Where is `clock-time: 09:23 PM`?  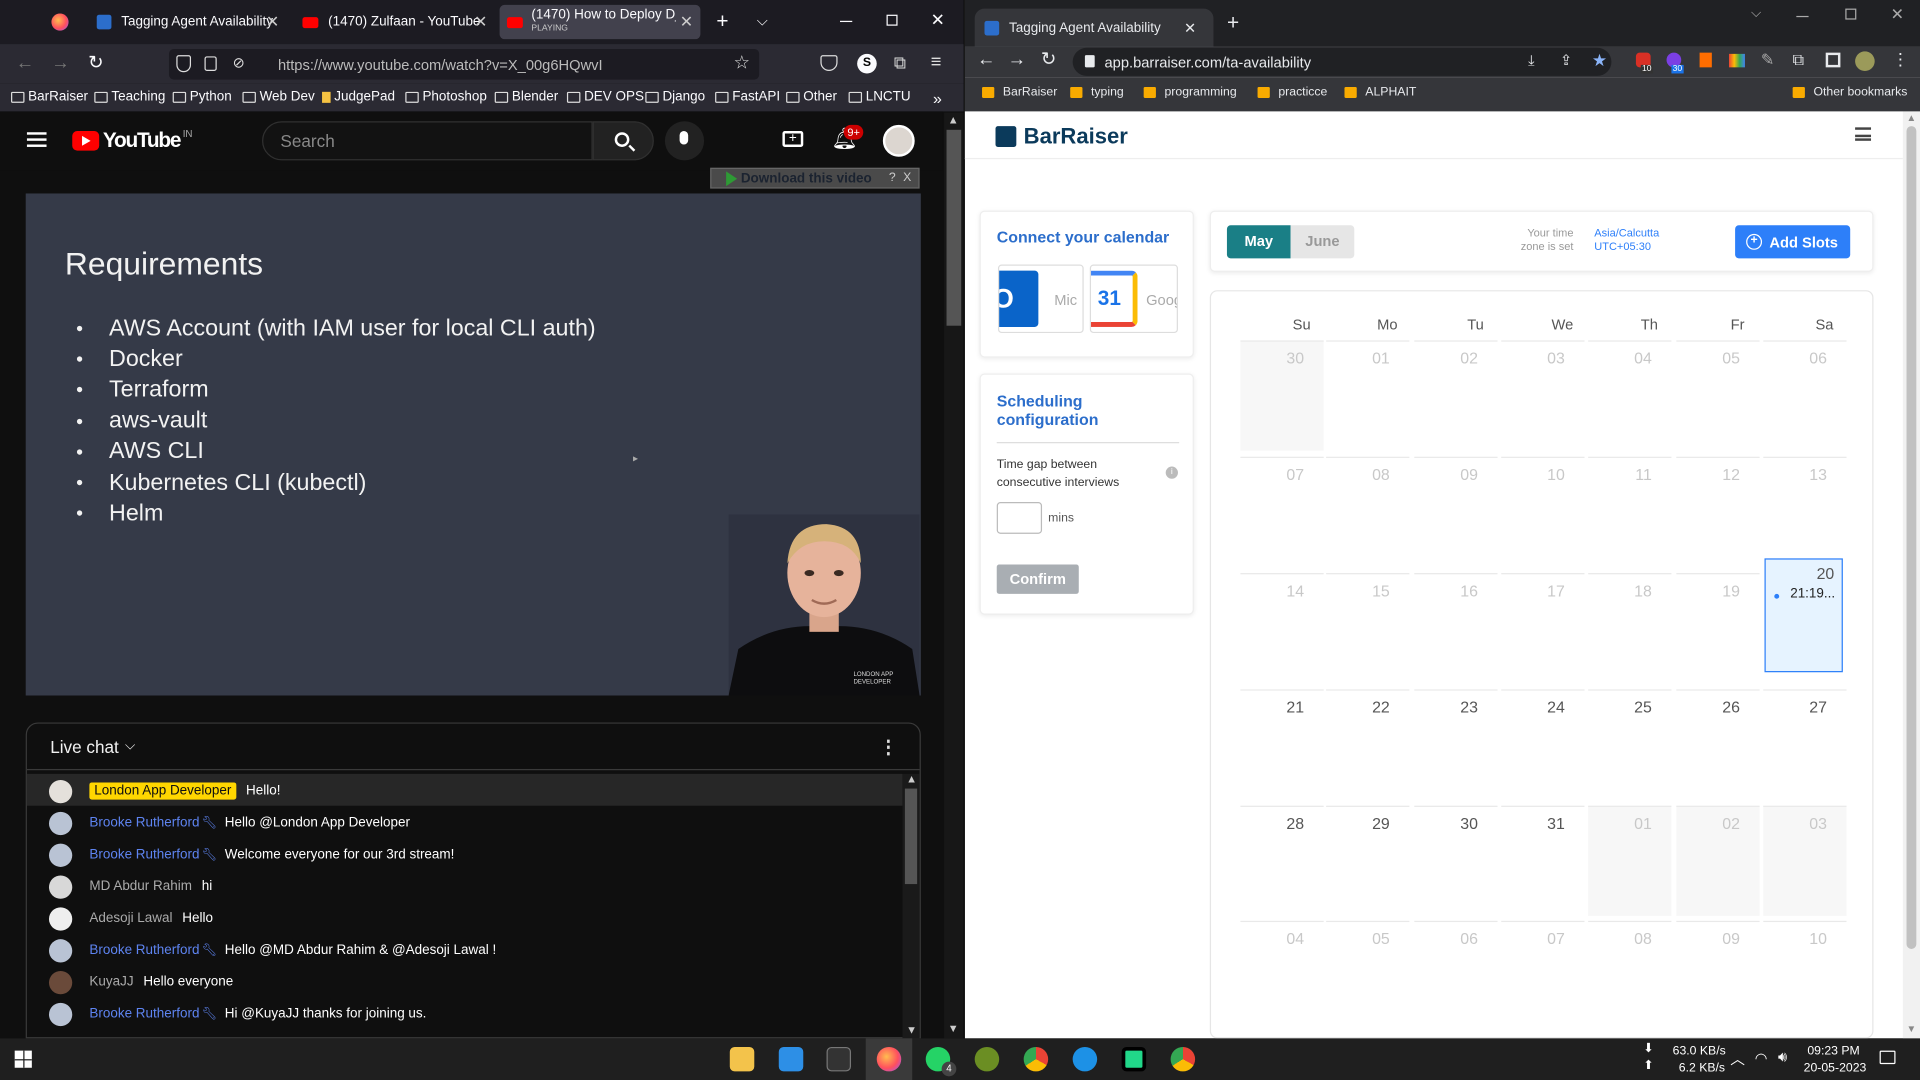
clock-time: 09:23 PM is located at coordinates (1833, 1050).